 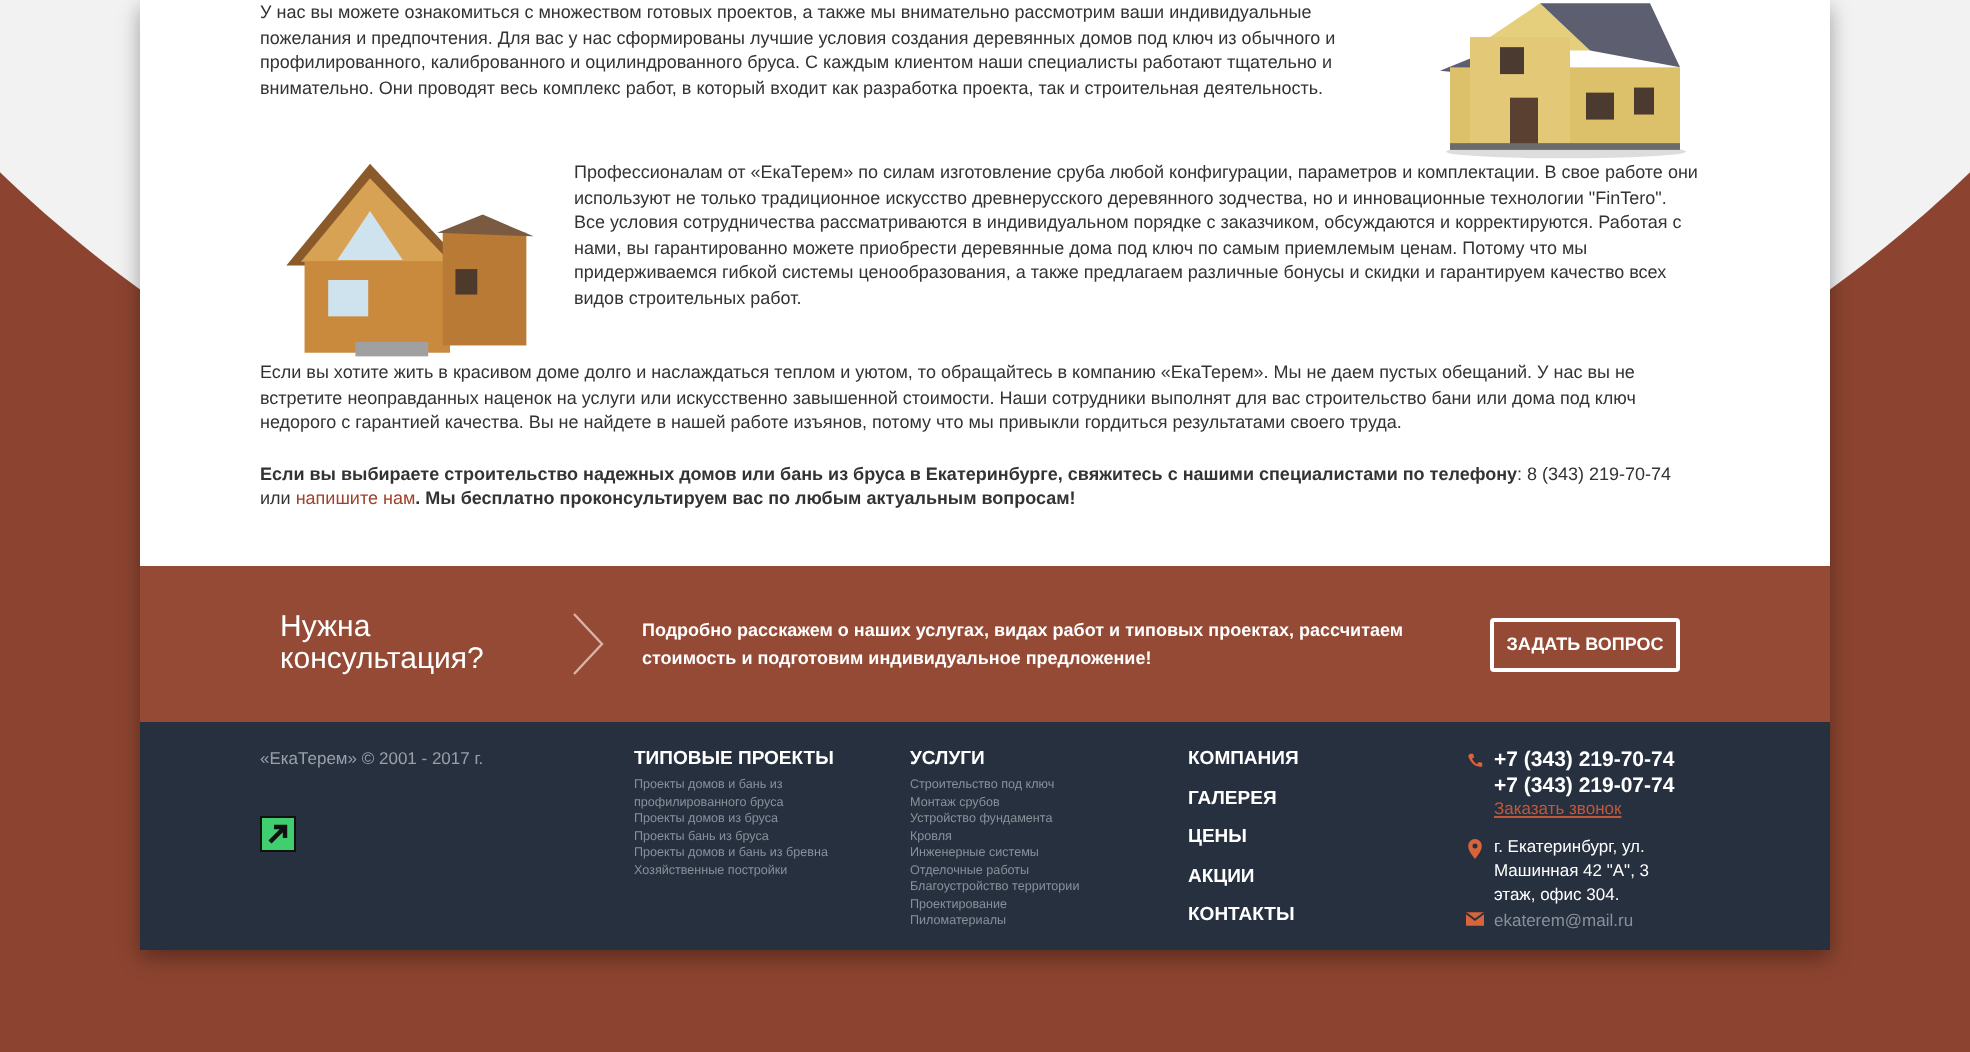 I want to click on paragraph: Если вы выбираете строительство надежных домов или бань из бруса в Екатеринбурге, свяжитесь с нашими специалистами по телефону: 8 (343) 219-70-74 или напишите нам. Мы бесплатно проконсультируем вас по любым актуальным вопросам!, so click(x=967, y=486).